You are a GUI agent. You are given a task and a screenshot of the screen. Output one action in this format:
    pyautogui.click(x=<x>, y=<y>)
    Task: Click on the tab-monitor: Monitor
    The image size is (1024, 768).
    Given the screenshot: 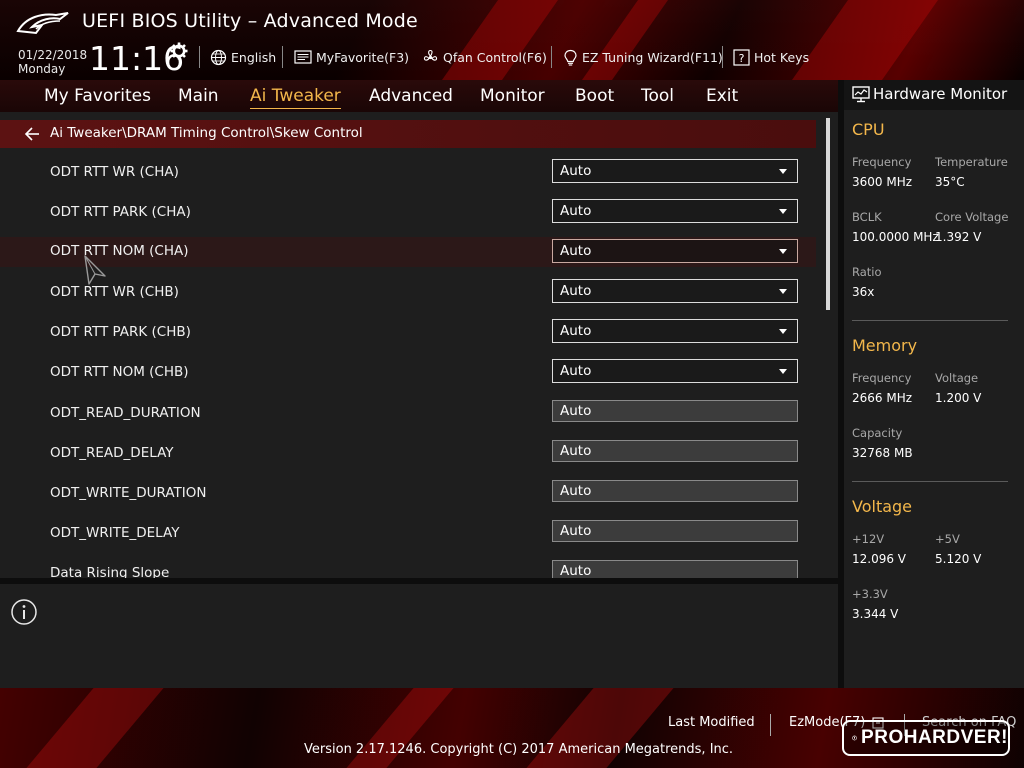 What is the action you would take?
    pyautogui.click(x=512, y=97)
    